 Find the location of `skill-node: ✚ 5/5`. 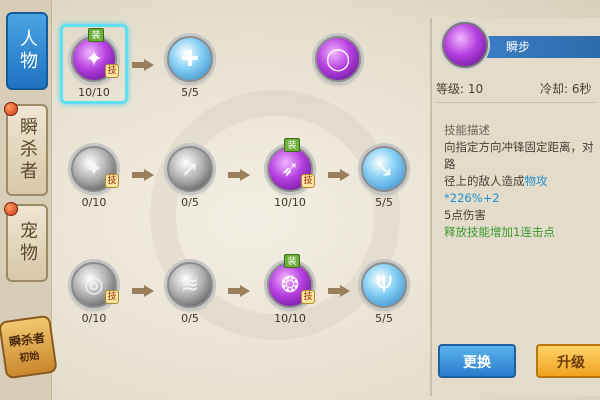

skill-node: ✚ 5/5 is located at coordinates (190, 67).